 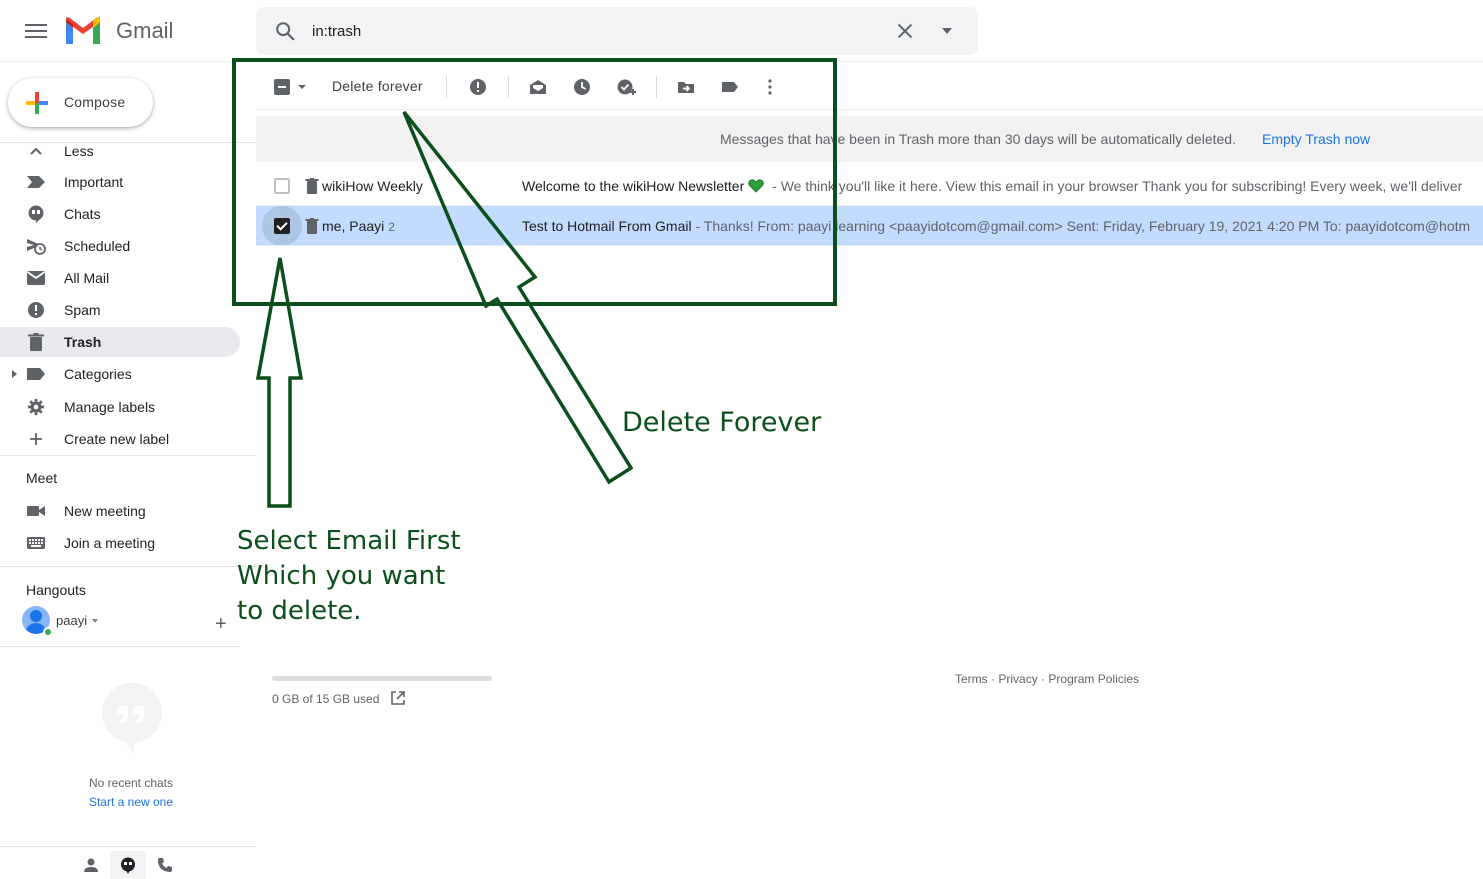 I want to click on sidebar-item-all-mail: All Mail, so click(x=120, y=278).